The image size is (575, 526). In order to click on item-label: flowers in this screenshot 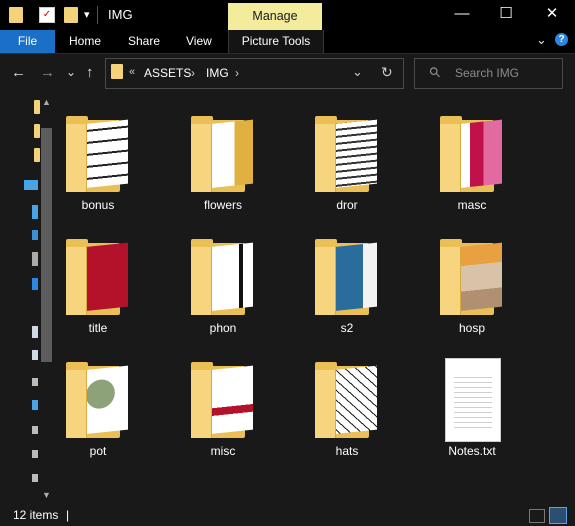, I will do `click(222, 205)`.